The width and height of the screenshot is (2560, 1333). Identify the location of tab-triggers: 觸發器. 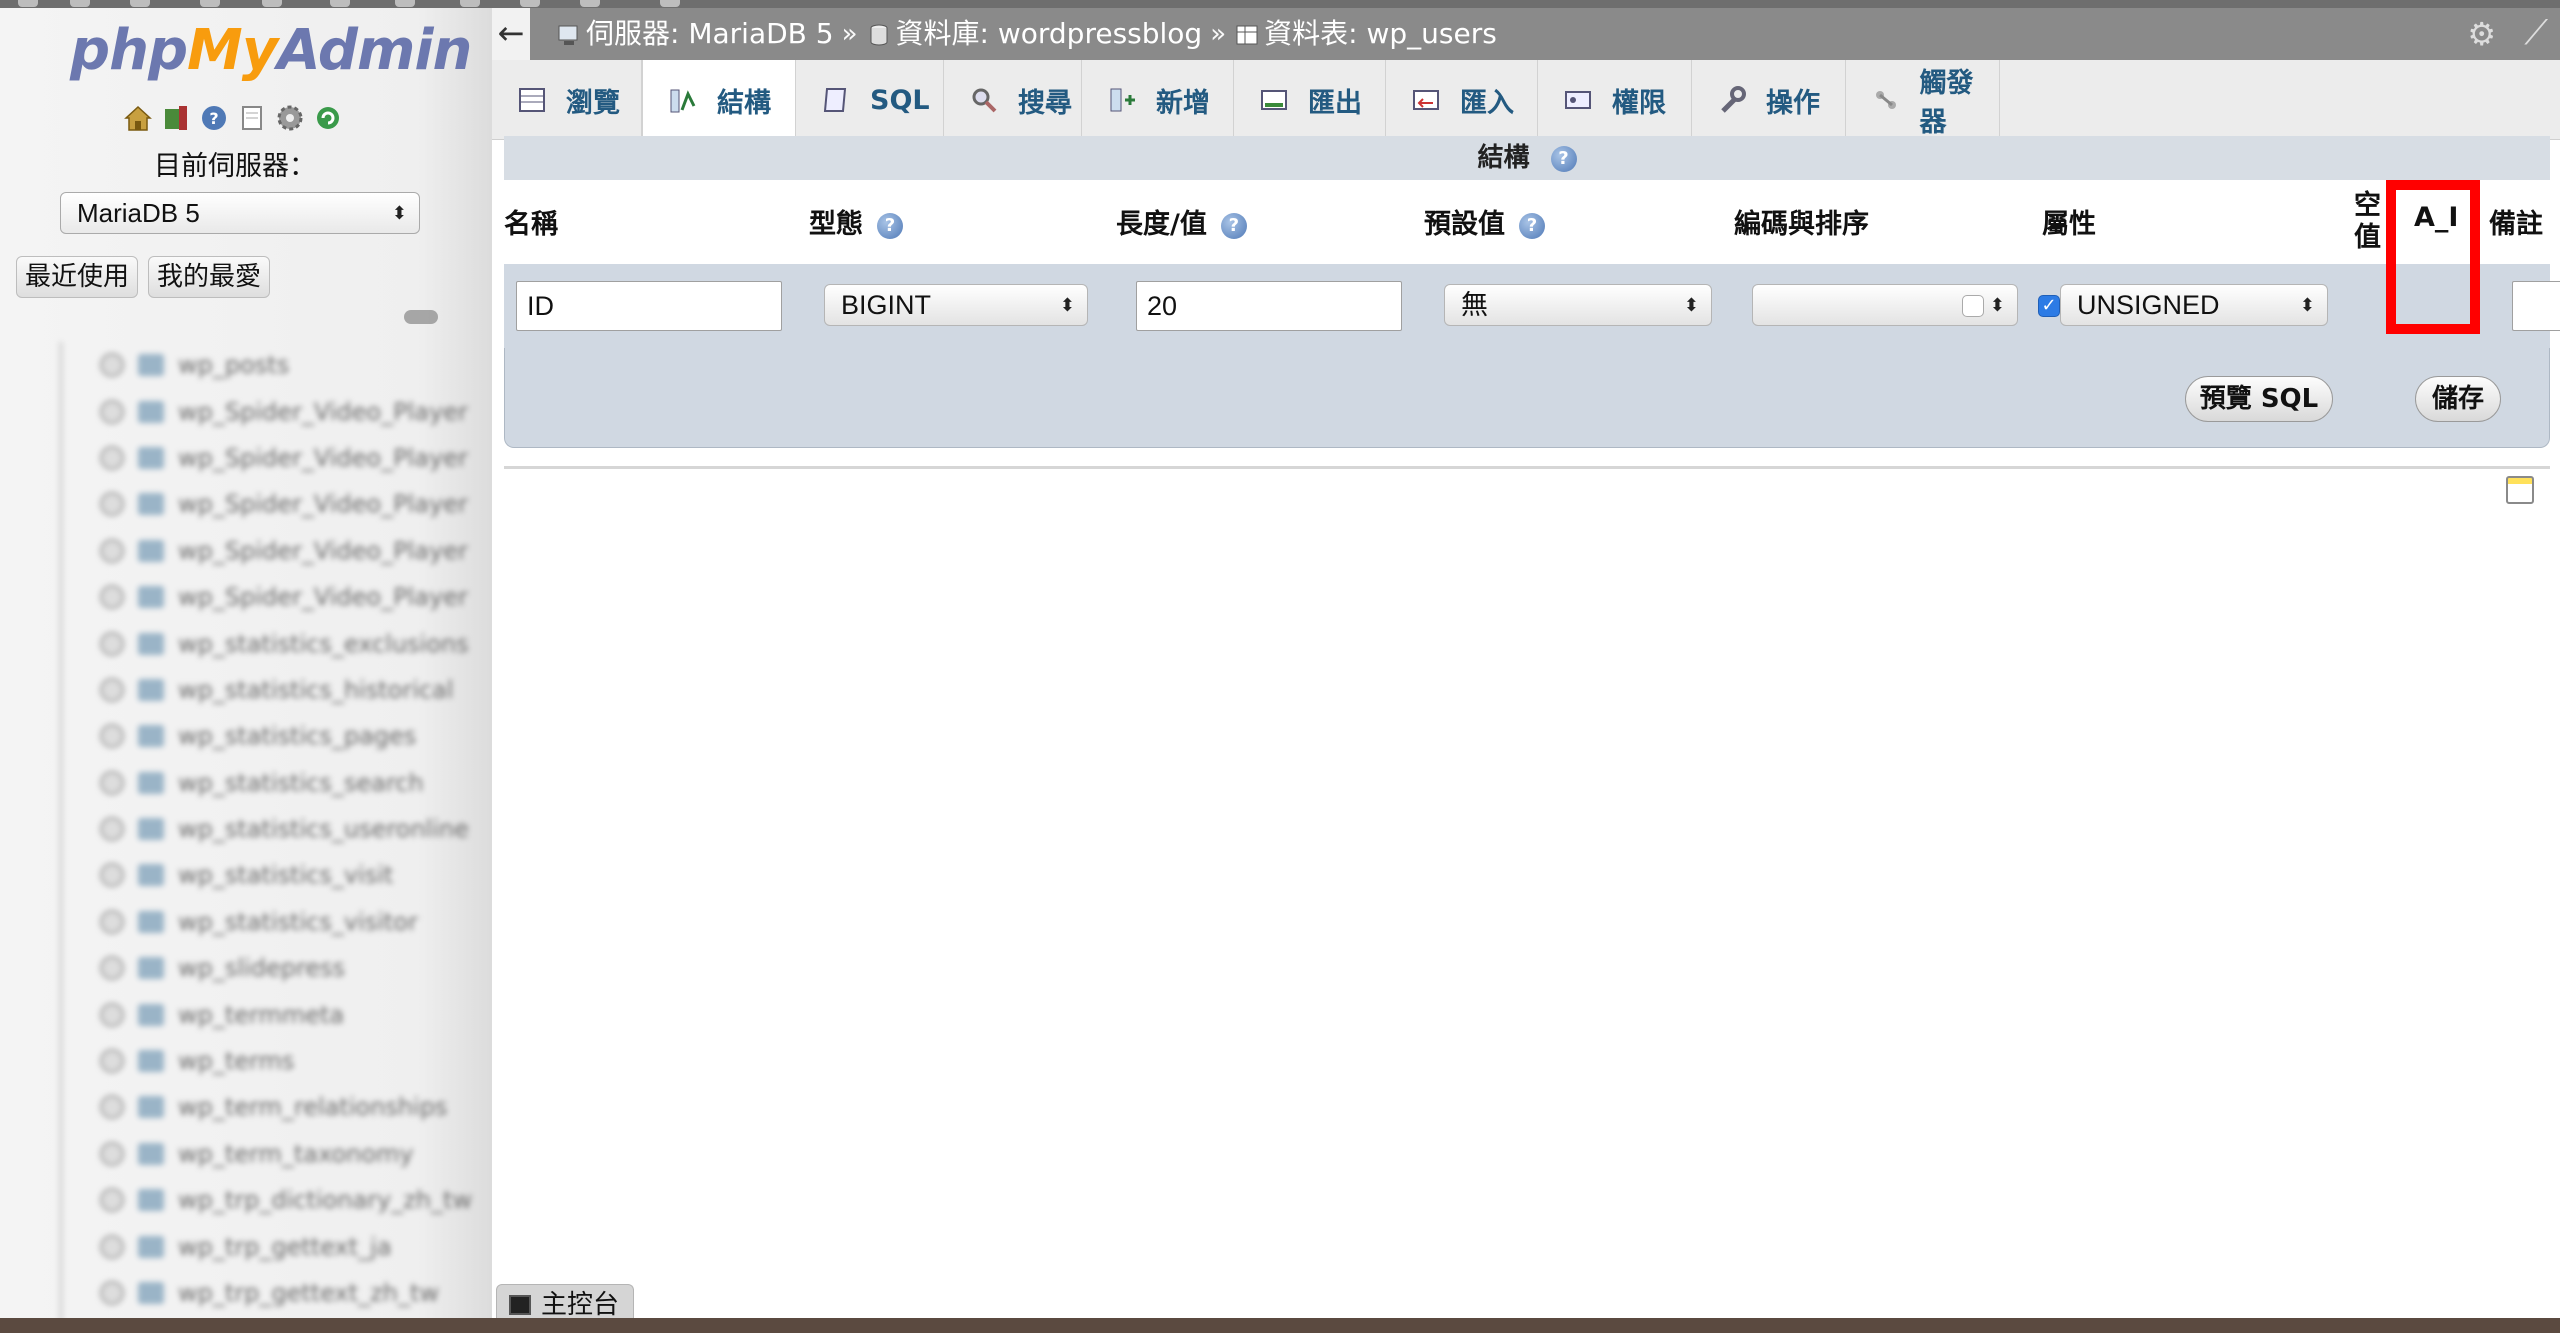
(1923, 100).